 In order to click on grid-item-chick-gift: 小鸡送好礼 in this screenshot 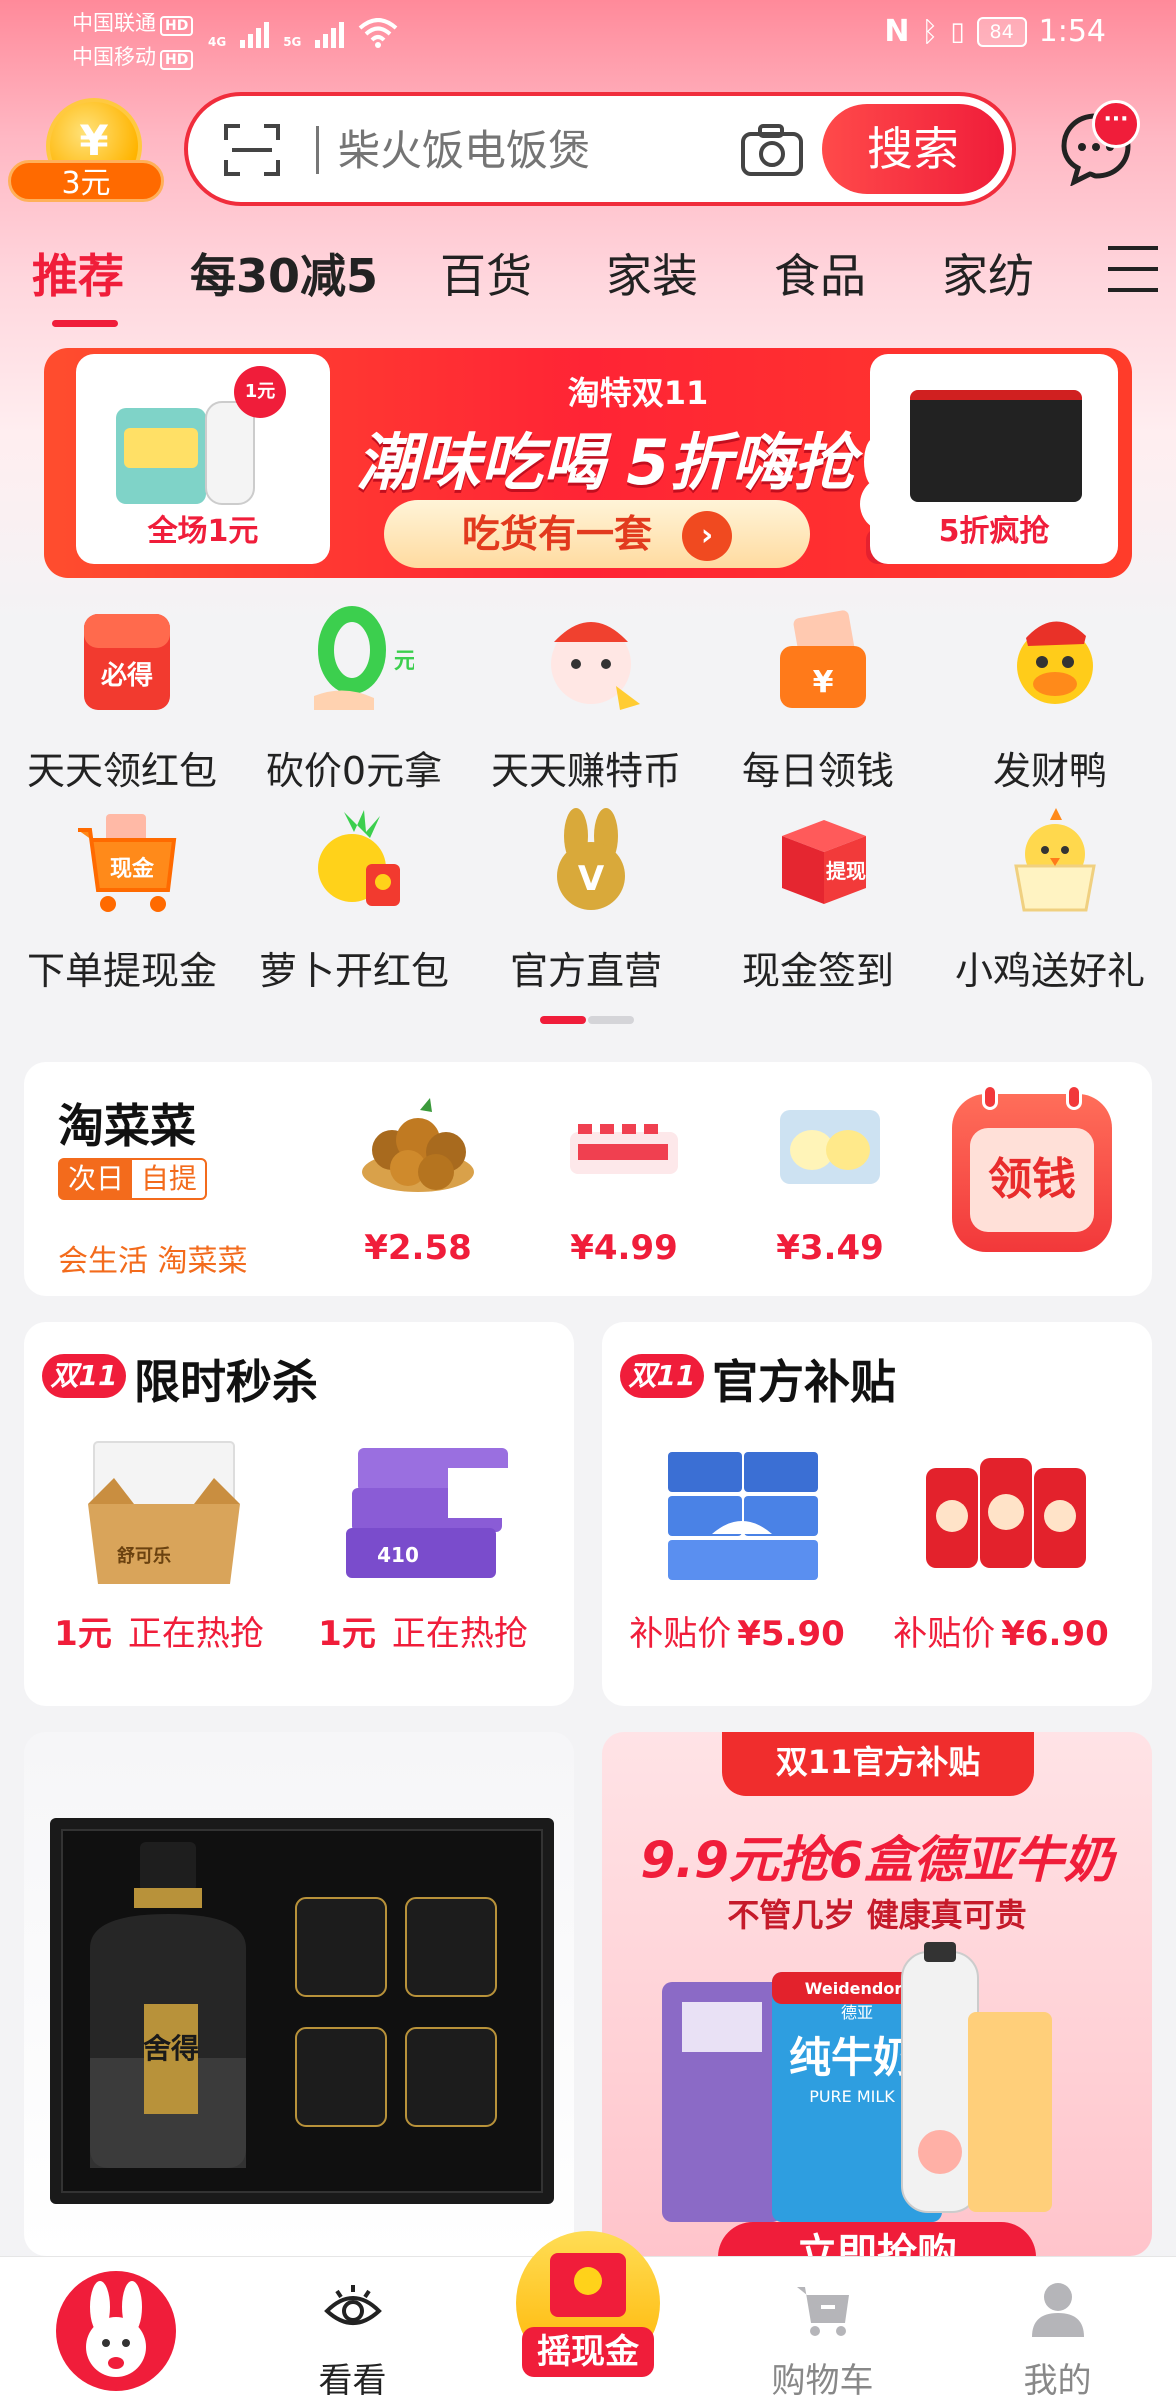, I will do `click(1050, 904)`.